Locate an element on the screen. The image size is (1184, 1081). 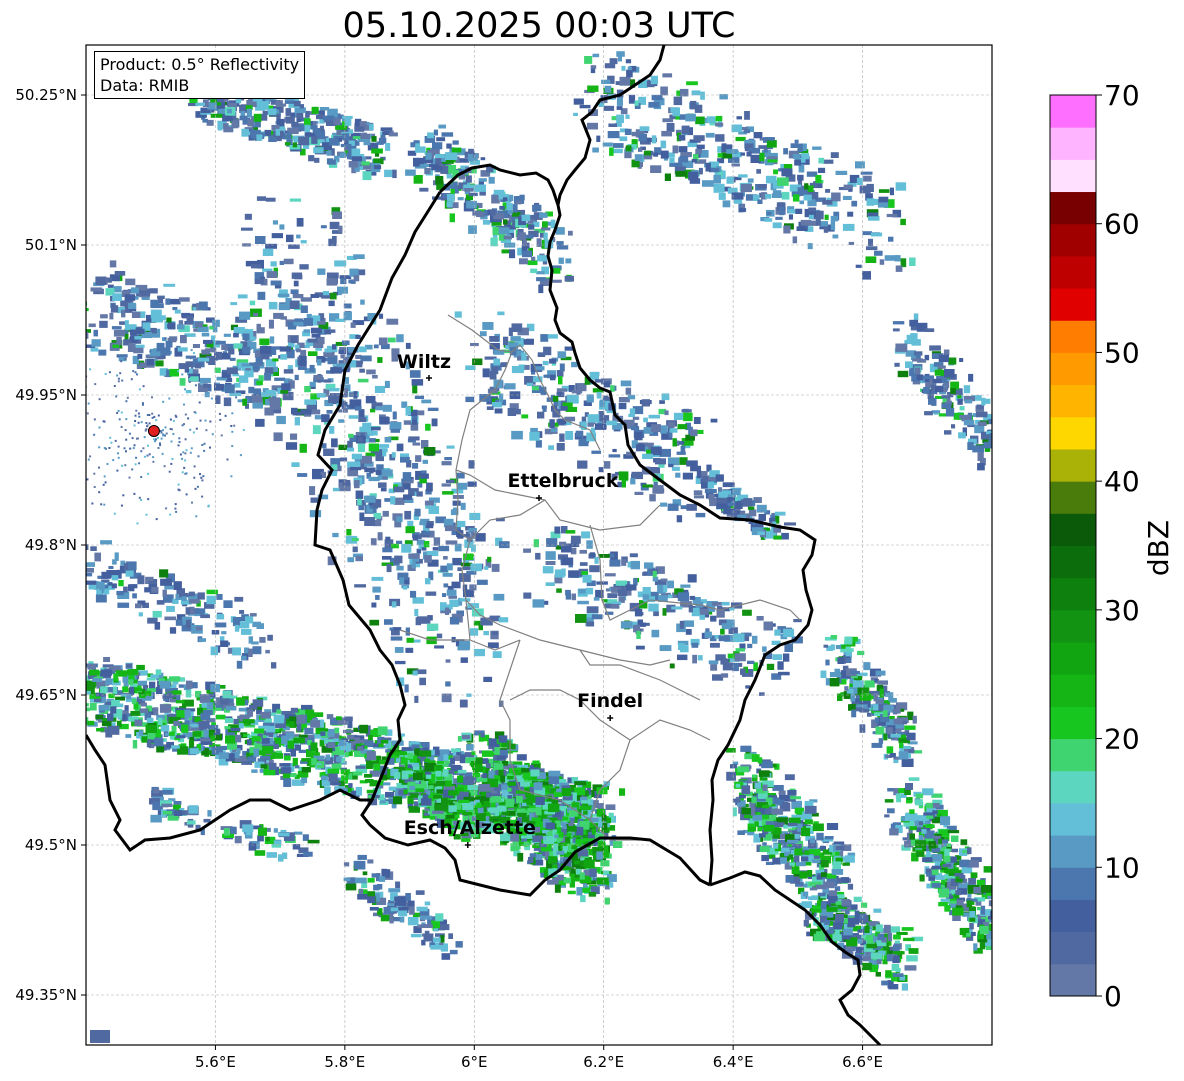
lon-tick-label: 5.8°E is located at coordinates (344, 1062).